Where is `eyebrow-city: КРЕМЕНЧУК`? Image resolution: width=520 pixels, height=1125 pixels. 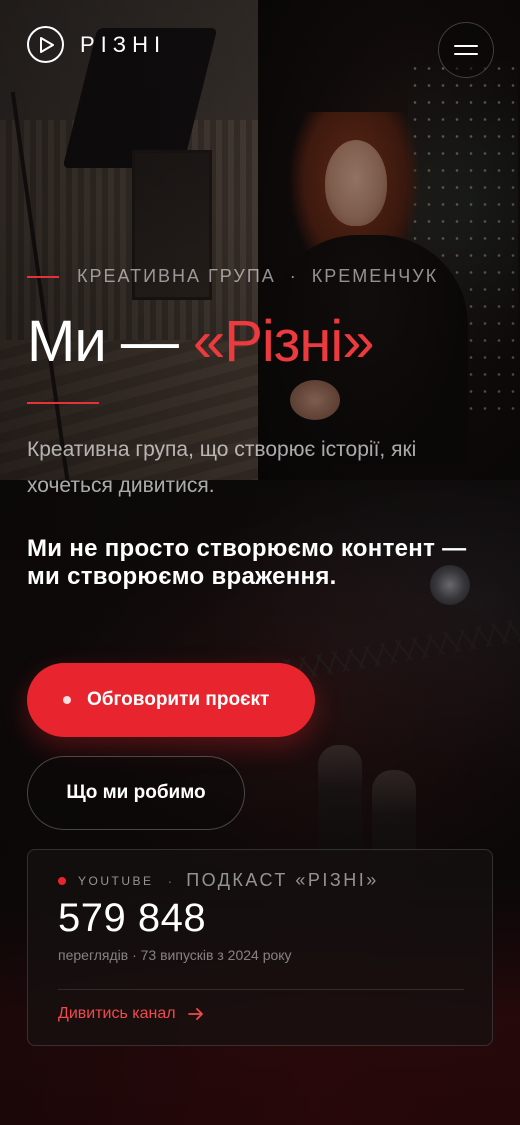
eyebrow-city: КРЕМЕНЧУК is located at coordinates (375, 276).